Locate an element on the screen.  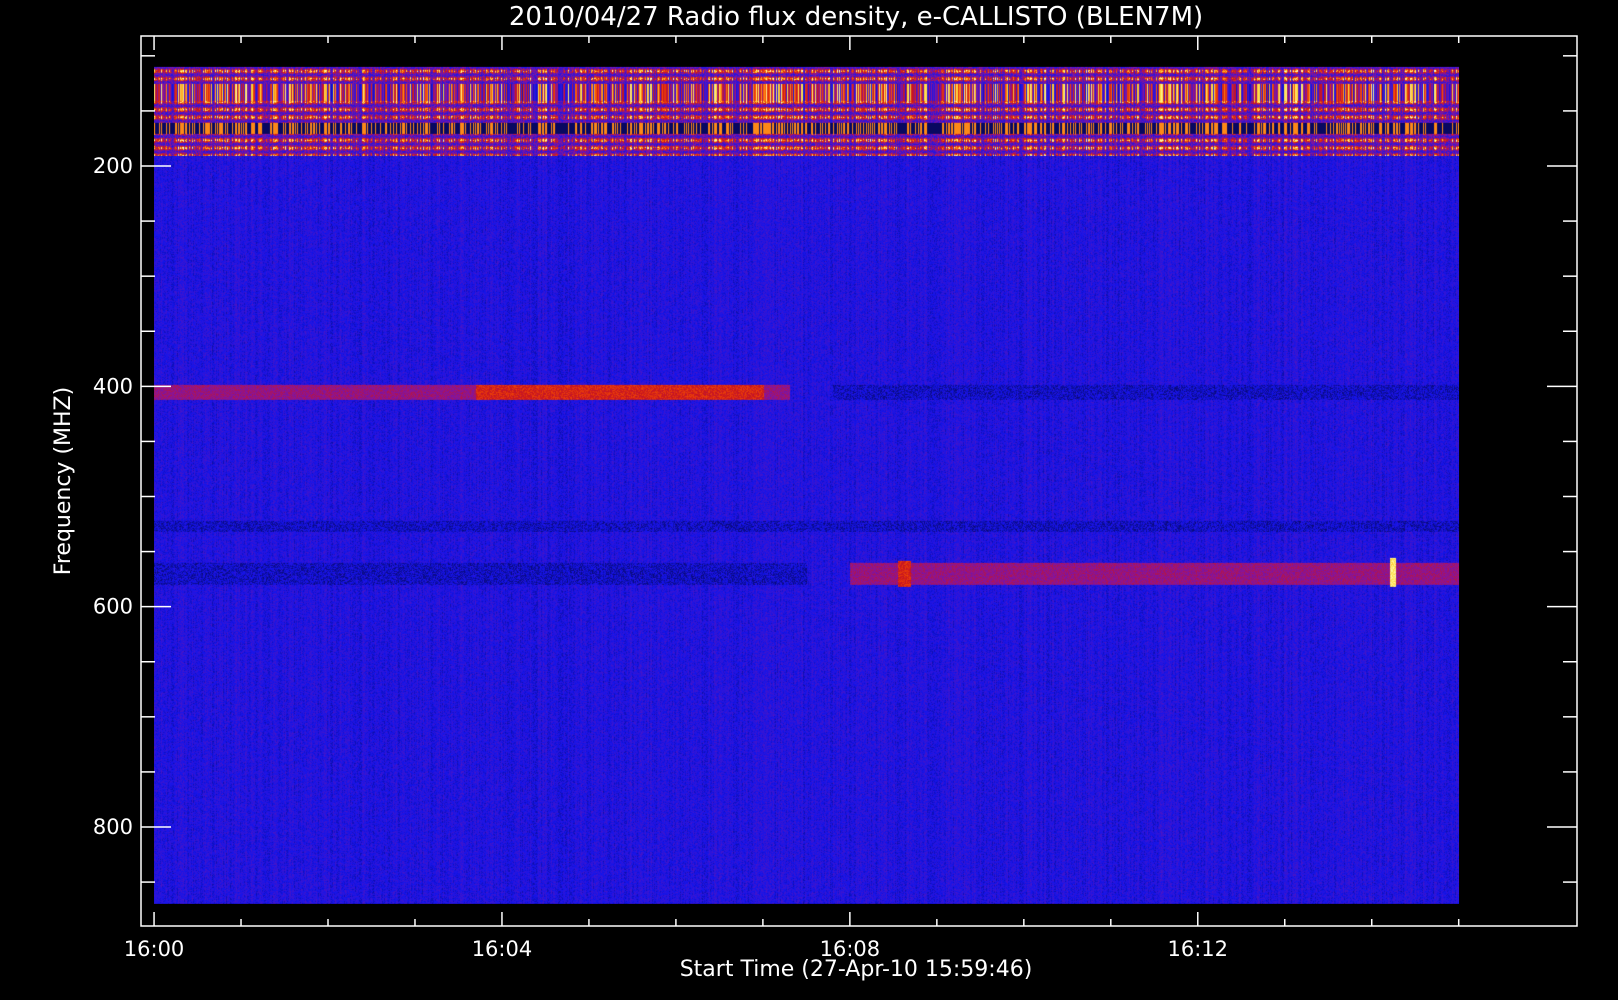
y-tick-label: 600 is located at coordinates (113, 607).